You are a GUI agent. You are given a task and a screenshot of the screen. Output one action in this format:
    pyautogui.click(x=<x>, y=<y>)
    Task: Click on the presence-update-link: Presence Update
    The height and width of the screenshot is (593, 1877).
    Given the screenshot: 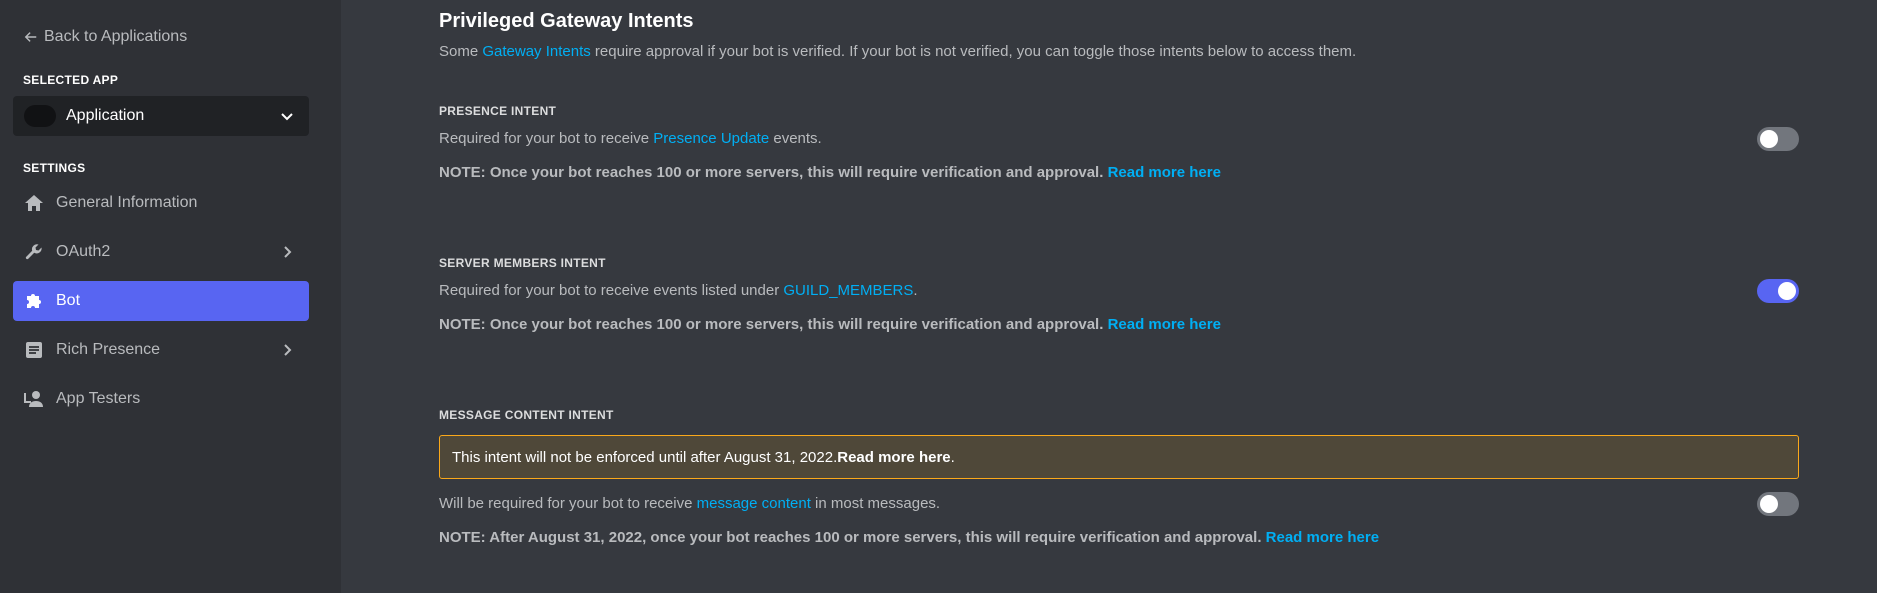 What is the action you would take?
    pyautogui.click(x=711, y=138)
    